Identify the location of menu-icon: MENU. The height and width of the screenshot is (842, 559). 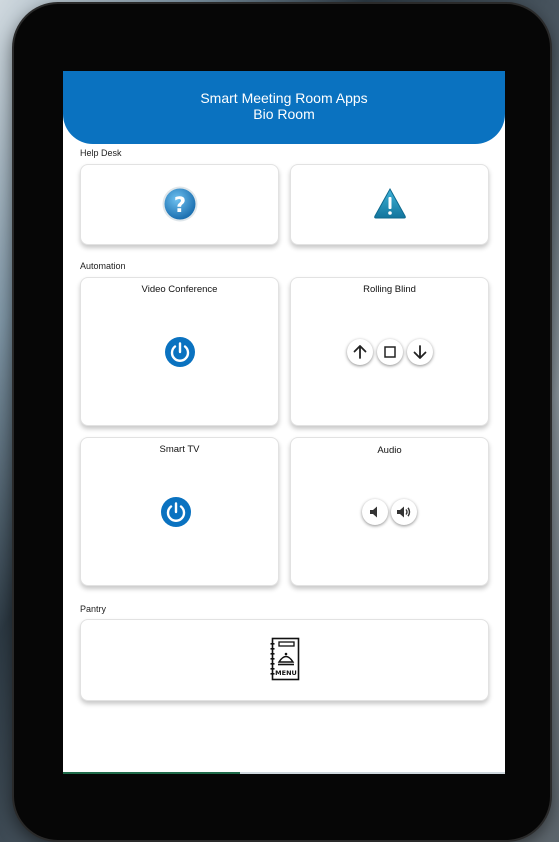
(285, 659).